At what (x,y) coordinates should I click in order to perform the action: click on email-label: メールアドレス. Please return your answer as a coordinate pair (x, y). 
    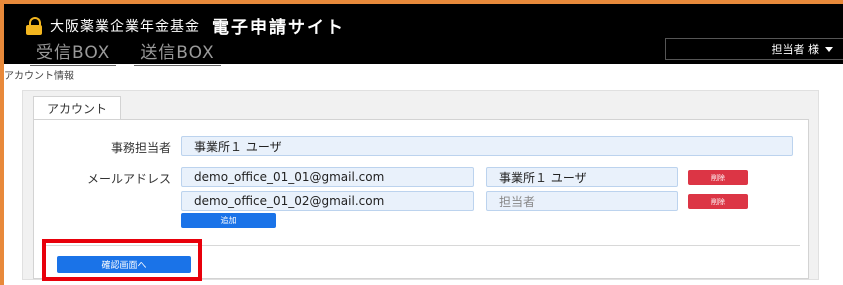
    Looking at the image, I should click on (128, 179).